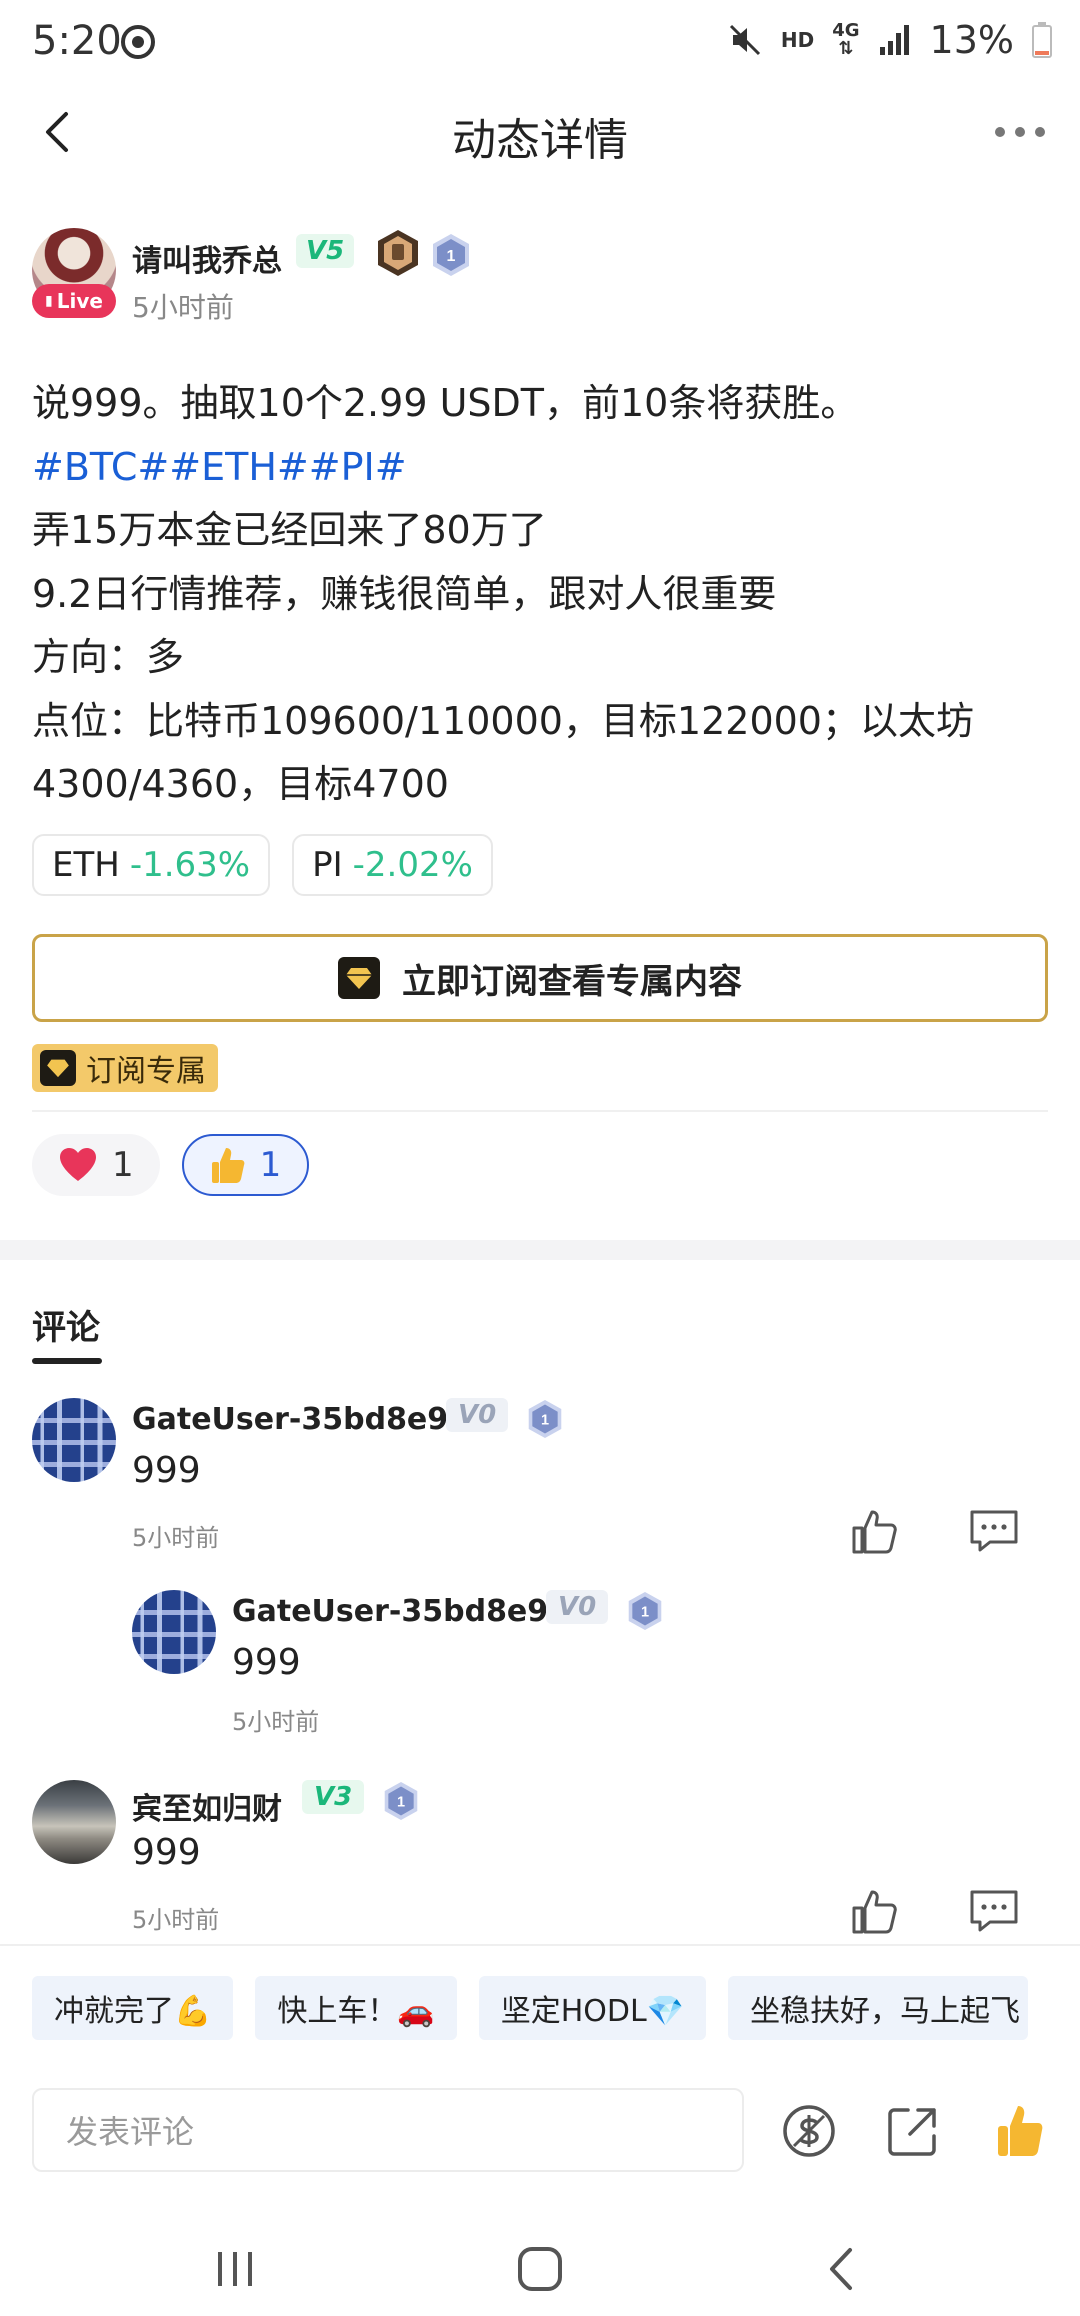  I want to click on quick-reply: 冲就完了💪, so click(133, 2008).